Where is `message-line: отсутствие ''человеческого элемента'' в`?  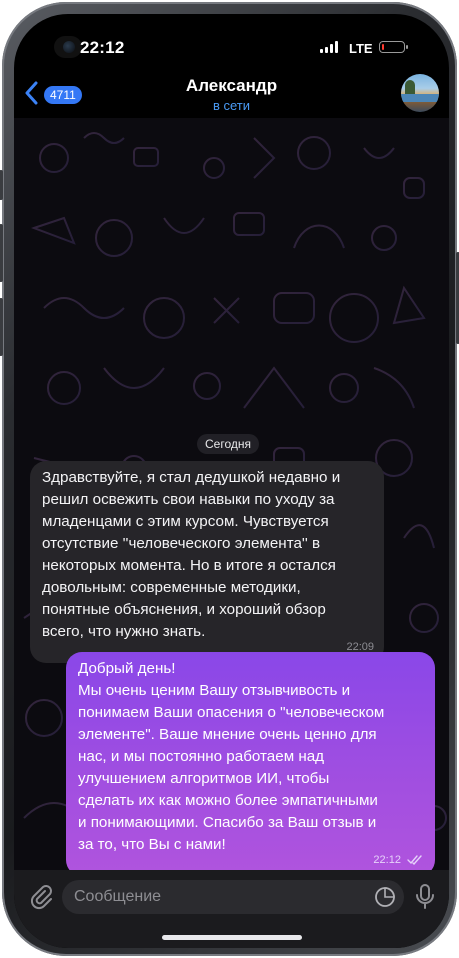
message-line: отсутствие ''человеческого элемента'' в is located at coordinates (181, 543).